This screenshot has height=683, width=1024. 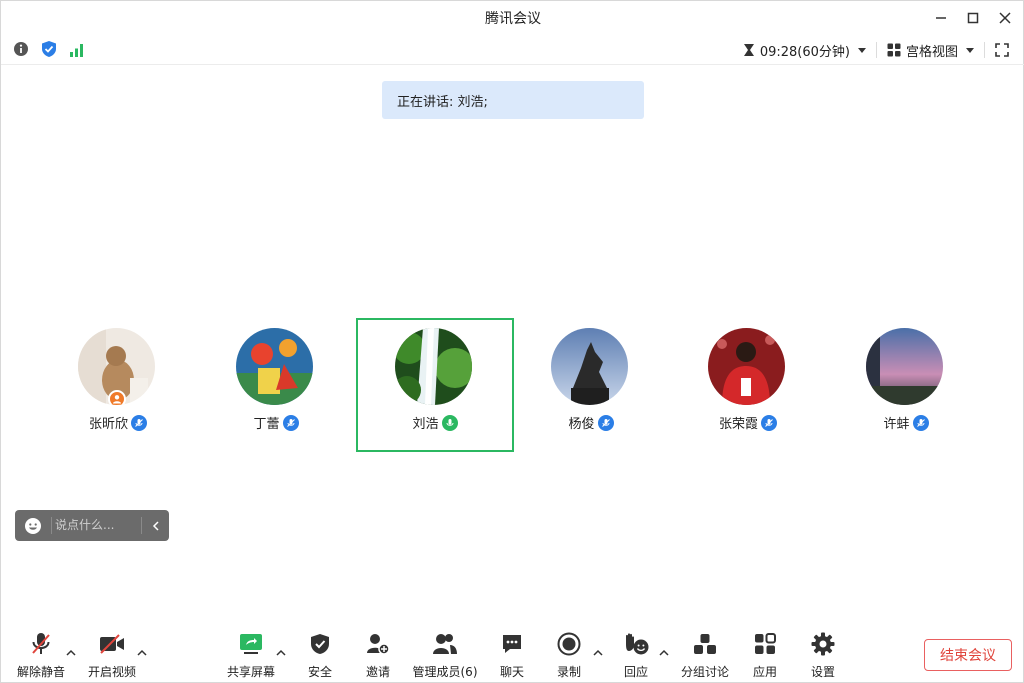 I want to click on participant-name: 杨俊, so click(x=581, y=424).